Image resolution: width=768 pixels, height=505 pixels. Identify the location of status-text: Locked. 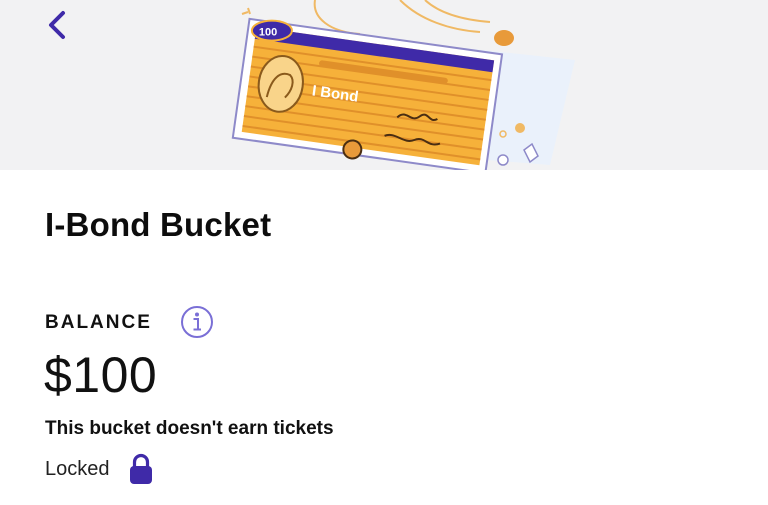
(77, 468).